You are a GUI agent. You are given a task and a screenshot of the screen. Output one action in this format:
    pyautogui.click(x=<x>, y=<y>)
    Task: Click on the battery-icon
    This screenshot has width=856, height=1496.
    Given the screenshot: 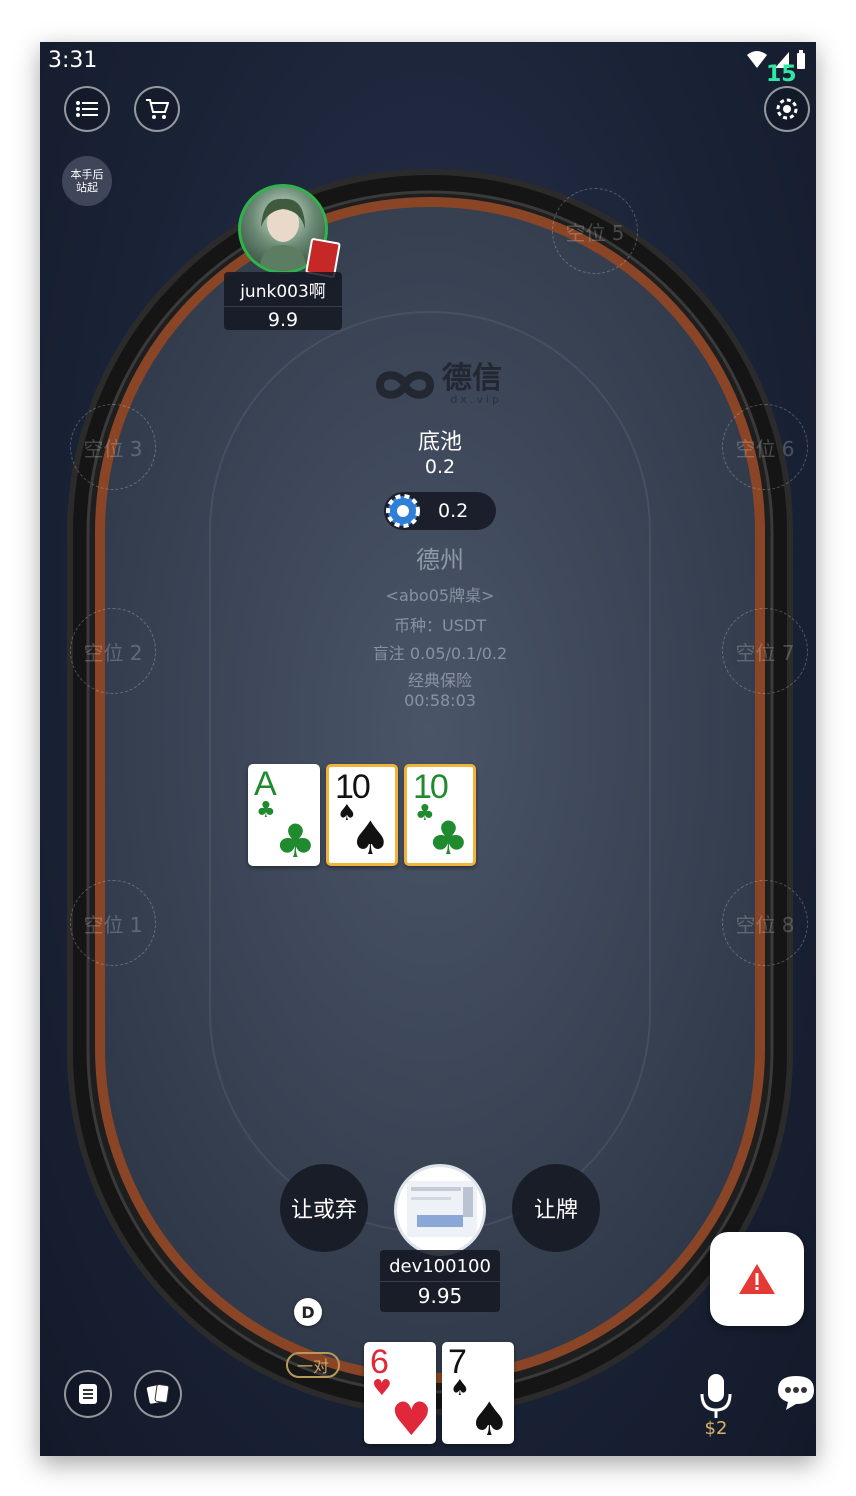 What is the action you would take?
    pyautogui.click(x=801, y=59)
    